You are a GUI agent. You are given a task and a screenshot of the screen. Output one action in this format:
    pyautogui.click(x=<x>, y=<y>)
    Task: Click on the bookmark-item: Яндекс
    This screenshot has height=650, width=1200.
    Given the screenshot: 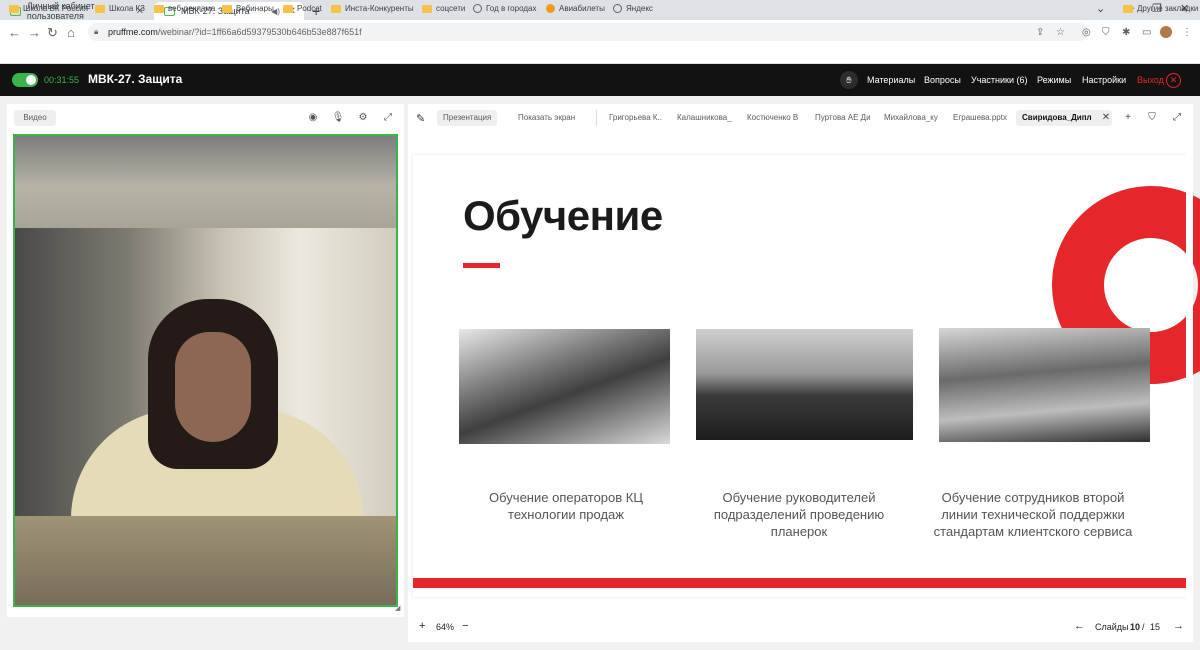 What is the action you would take?
    pyautogui.click(x=633, y=8)
    